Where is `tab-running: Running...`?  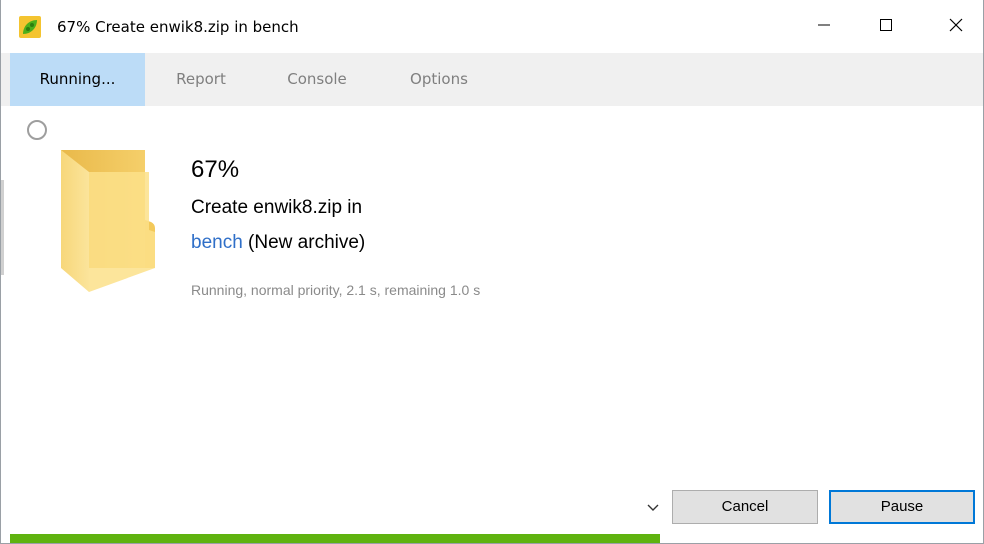 tab-running: Running... is located at coordinates (77, 79).